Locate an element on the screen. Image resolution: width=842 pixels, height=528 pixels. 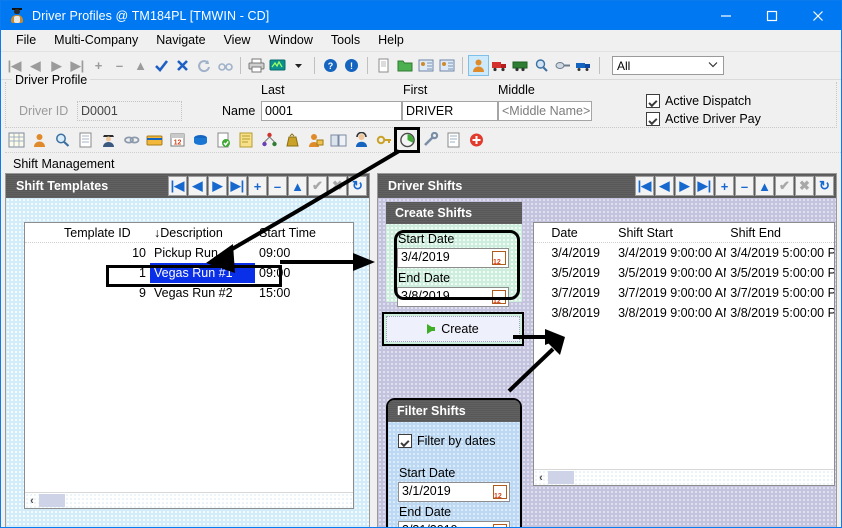
shifts-refresh-button: ↻ is located at coordinates (824, 186).